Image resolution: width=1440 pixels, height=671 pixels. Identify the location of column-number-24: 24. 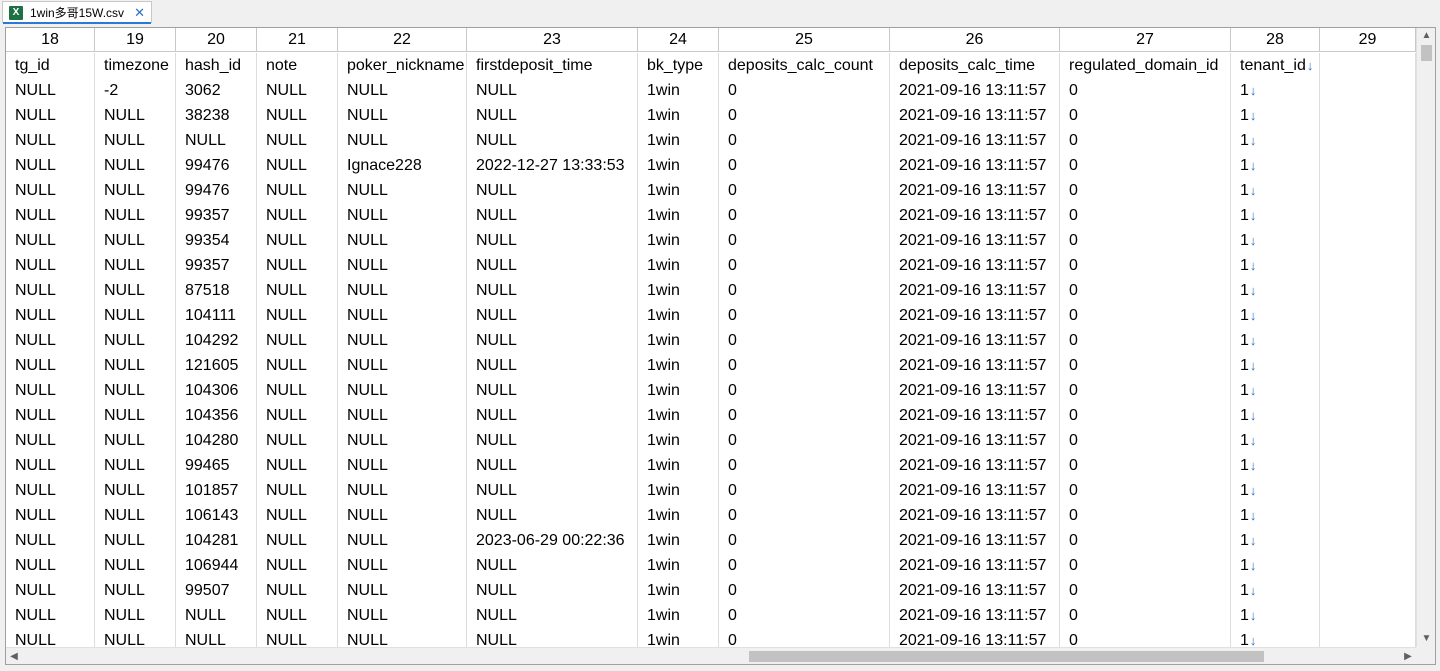
(678, 40).